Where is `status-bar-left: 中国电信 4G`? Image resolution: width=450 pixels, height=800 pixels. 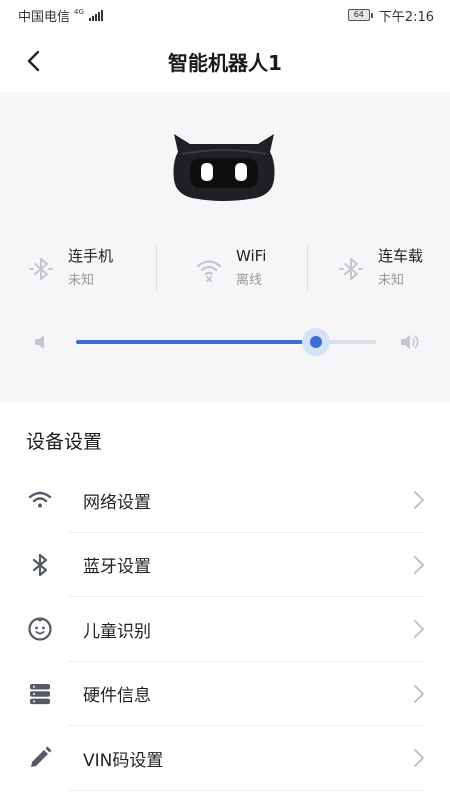 status-bar-left: 中国电信 4G is located at coordinates (60, 15).